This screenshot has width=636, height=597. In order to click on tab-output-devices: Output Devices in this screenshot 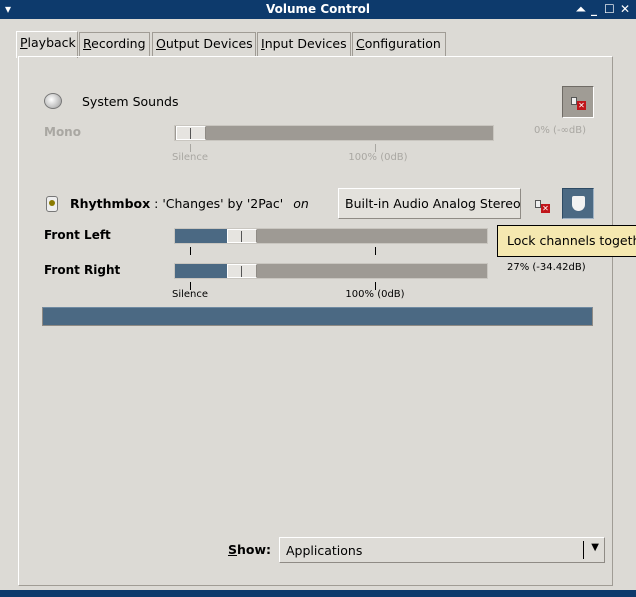, I will do `click(204, 44)`.